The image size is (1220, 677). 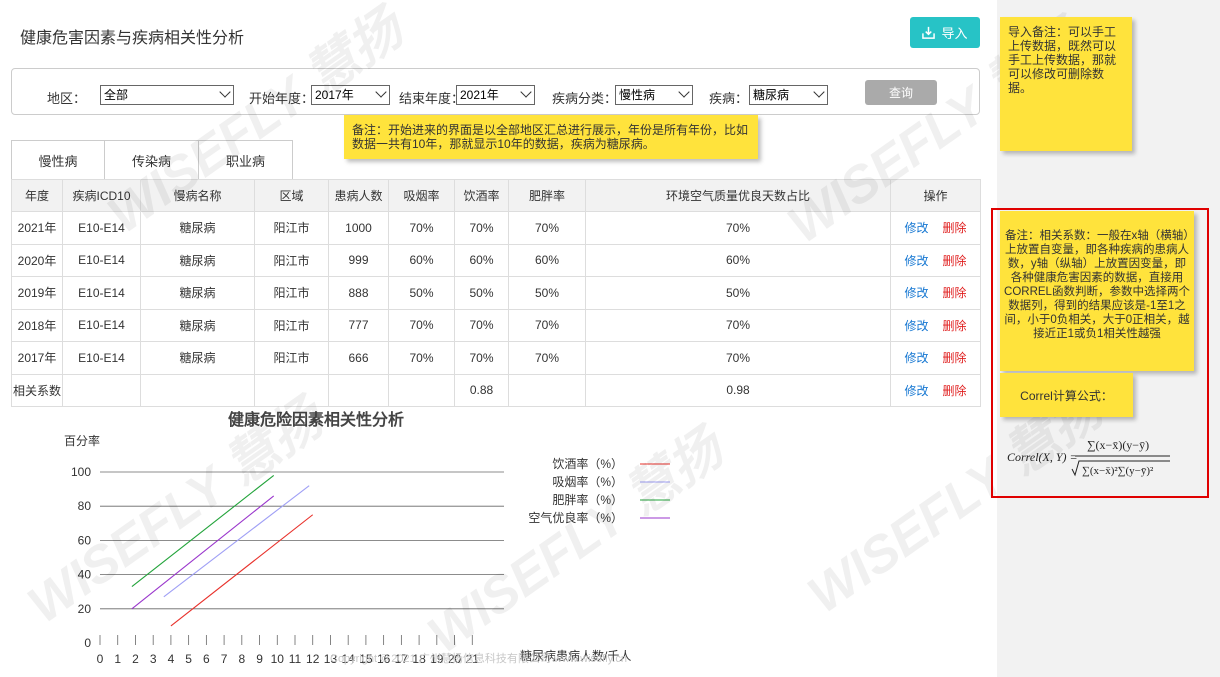 What do you see at coordinates (37, 228) in the screenshot?
I see `table-cell: 2021年` at bounding box center [37, 228].